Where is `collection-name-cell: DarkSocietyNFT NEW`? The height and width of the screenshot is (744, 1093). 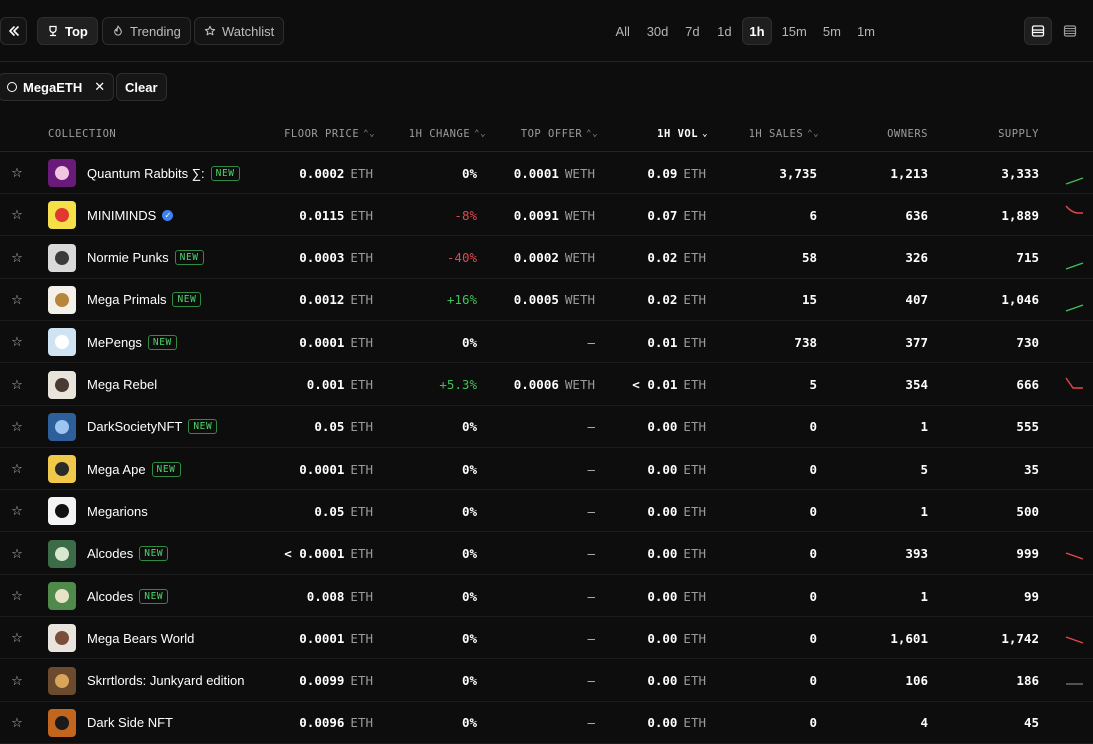
collection-name-cell: DarkSocietyNFT NEW is located at coordinates (152, 427).